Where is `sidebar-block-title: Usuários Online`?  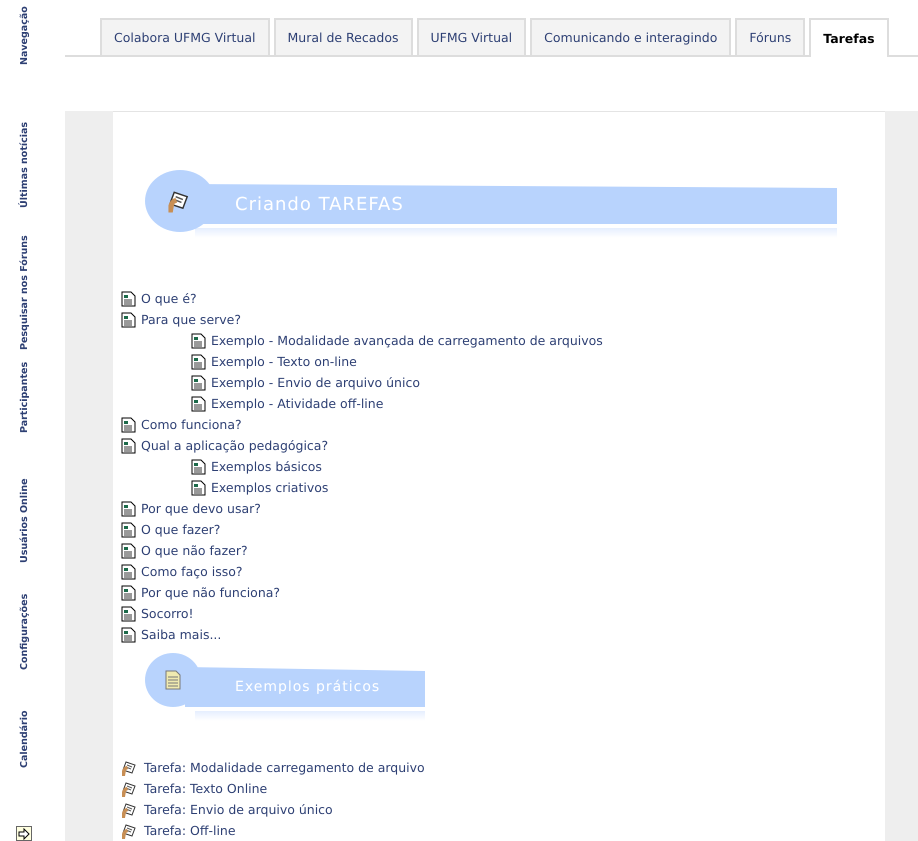 sidebar-block-title: Usuários Online is located at coordinates (24, 530).